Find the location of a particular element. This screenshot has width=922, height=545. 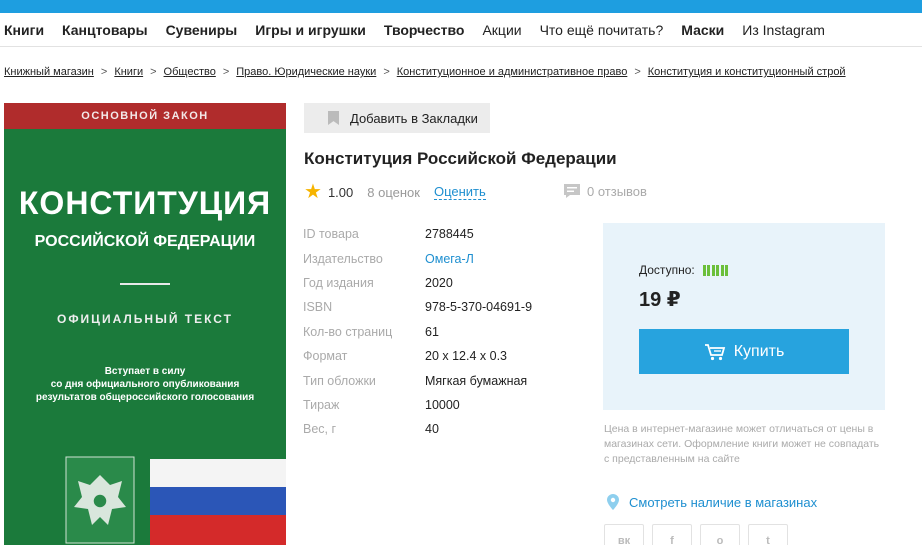

spec-row: Год издания 2020 is located at coordinates (417, 283).